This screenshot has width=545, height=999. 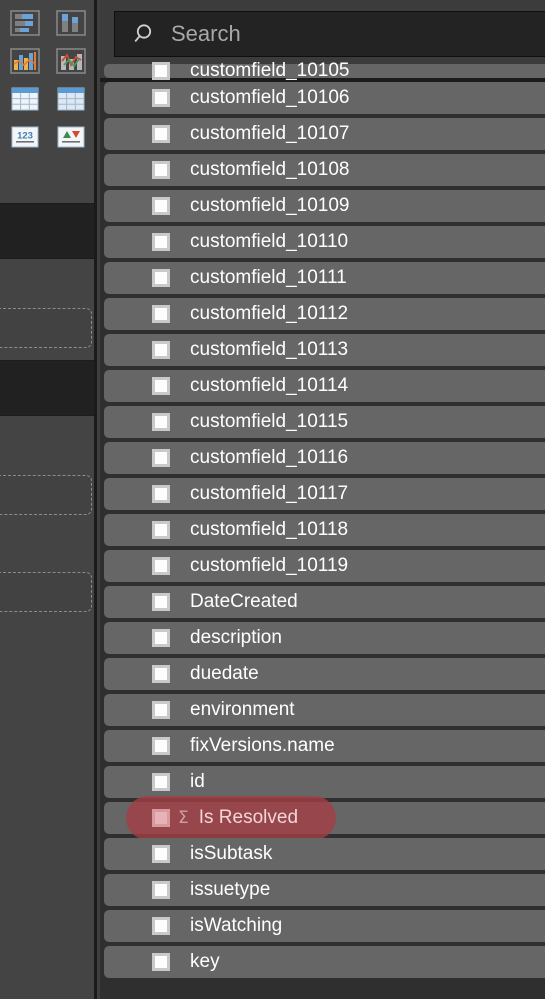 What do you see at coordinates (269, 457) in the screenshot?
I see `field-label: customfield_10116` at bounding box center [269, 457].